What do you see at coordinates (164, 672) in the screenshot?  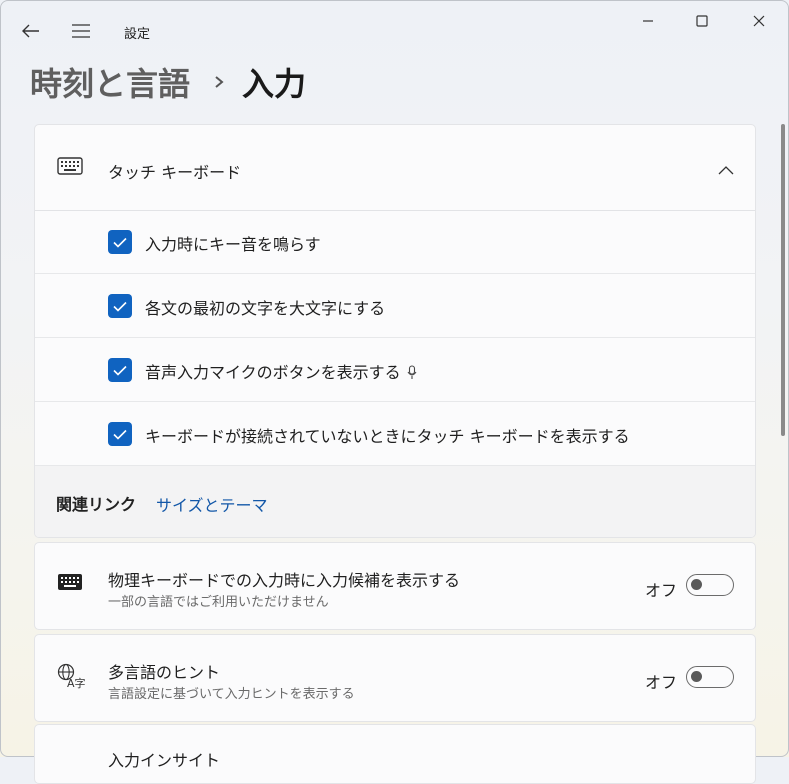 I see `setting-title: 多言語のヒント` at bounding box center [164, 672].